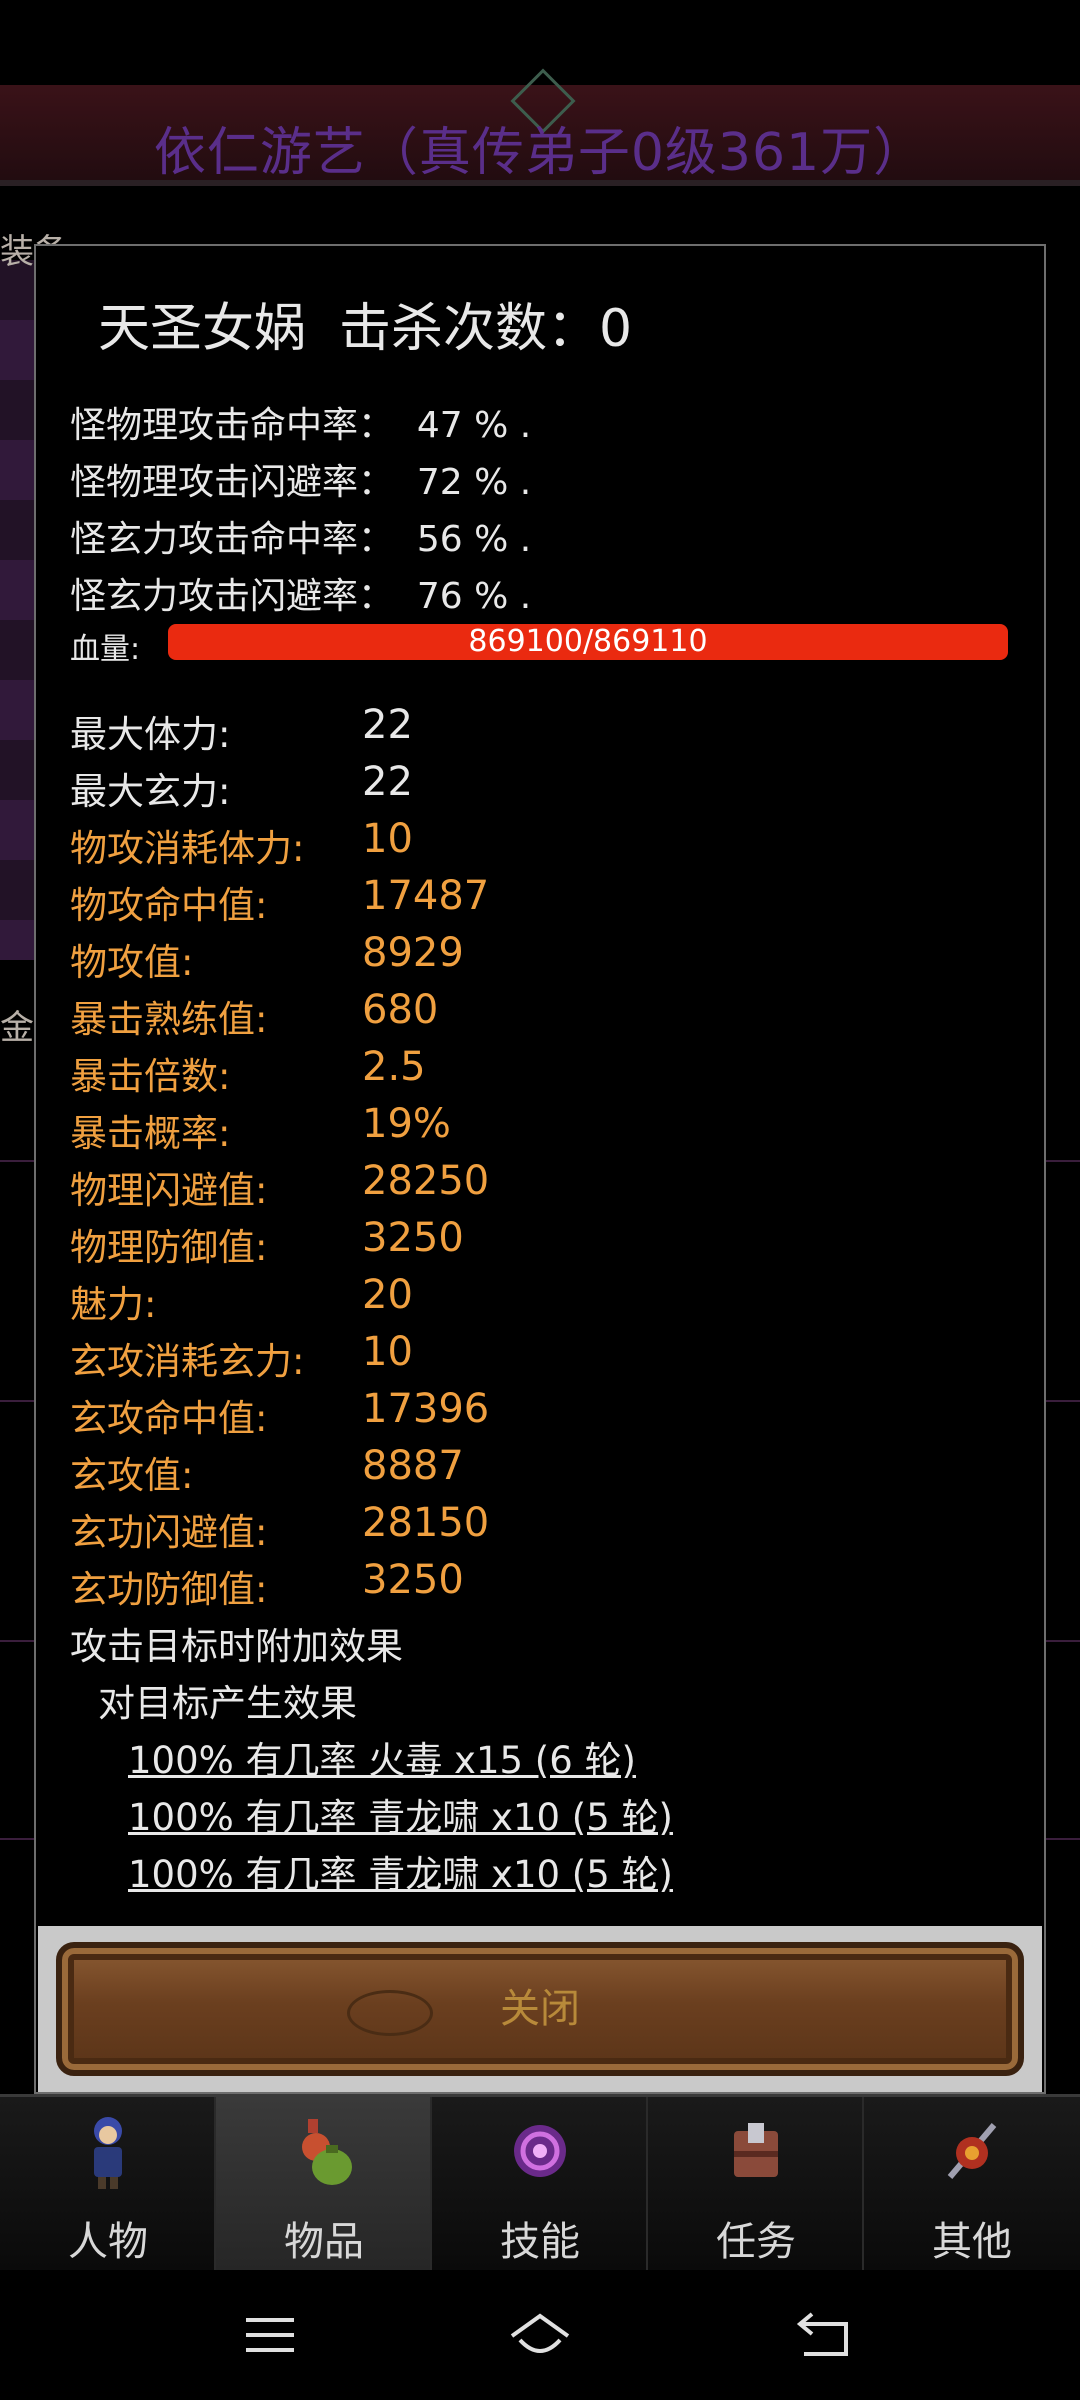 The image size is (1080, 2400). Describe the element at coordinates (150, 1133) in the screenshot. I see `attribute-label: 暴击概率:` at that location.